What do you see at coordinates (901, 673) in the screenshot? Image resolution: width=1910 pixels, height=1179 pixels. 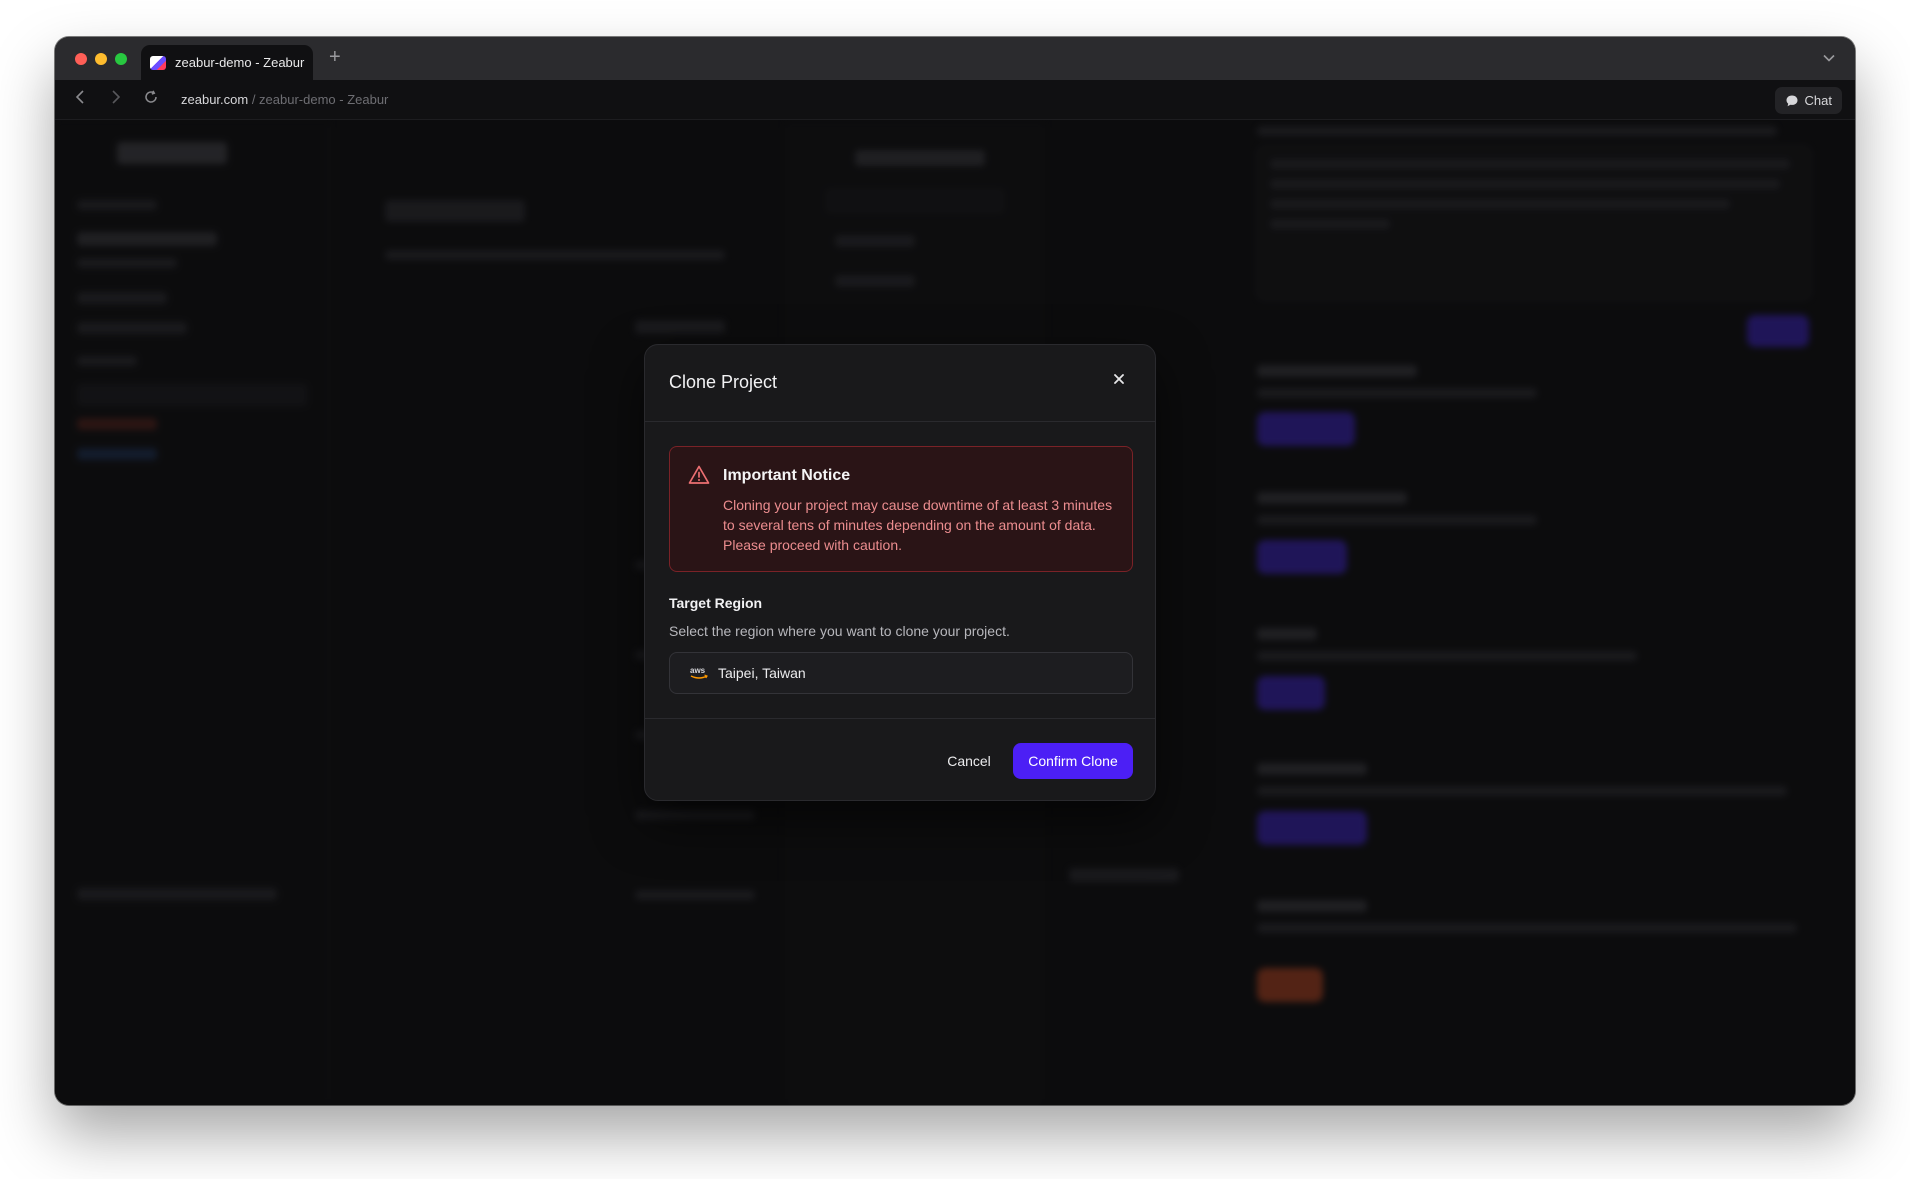 I see `target-region-select: aws Taipei, Taiwan` at bounding box center [901, 673].